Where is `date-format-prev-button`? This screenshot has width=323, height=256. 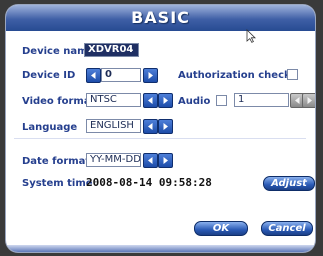 date-format-prev-button is located at coordinates (150, 160).